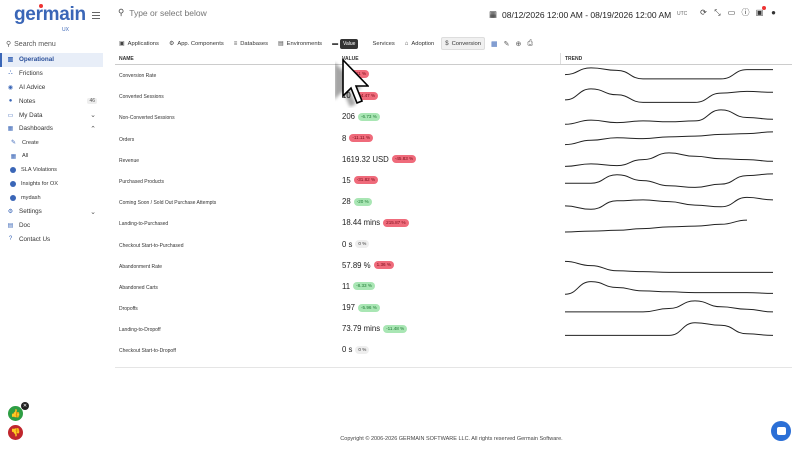 The width and height of the screenshot is (800, 450). What do you see at coordinates (346, 202) in the screenshot?
I see `metric-value-text: 28` at bounding box center [346, 202].